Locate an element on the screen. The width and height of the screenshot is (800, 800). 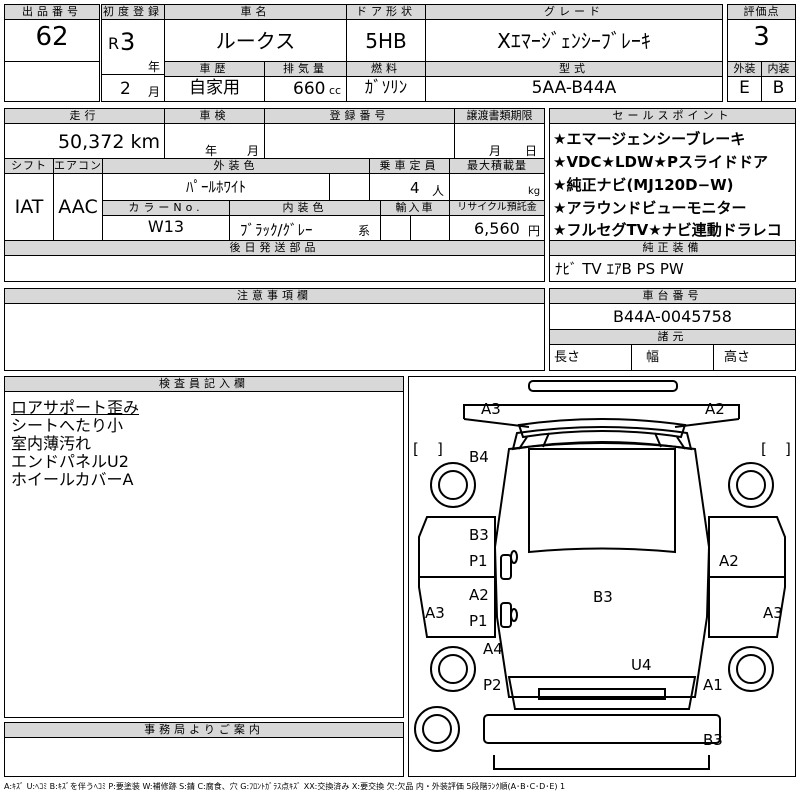
fuel: ｶﾞｿﾘﾝ is located at coordinates (386, 89).